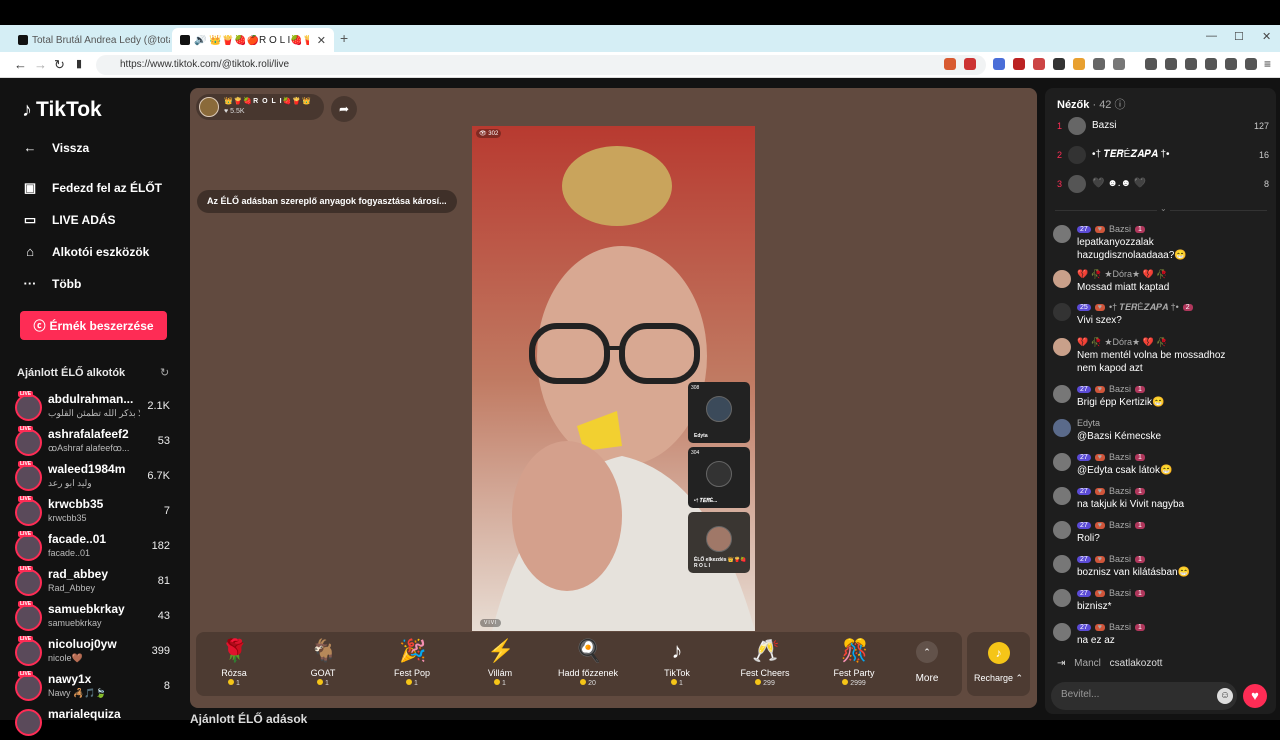  What do you see at coordinates (92, 188) in the screenshot?
I see `nav-explore-live: ▣ Fedezd fel az ÉLŐT` at bounding box center [92, 188].